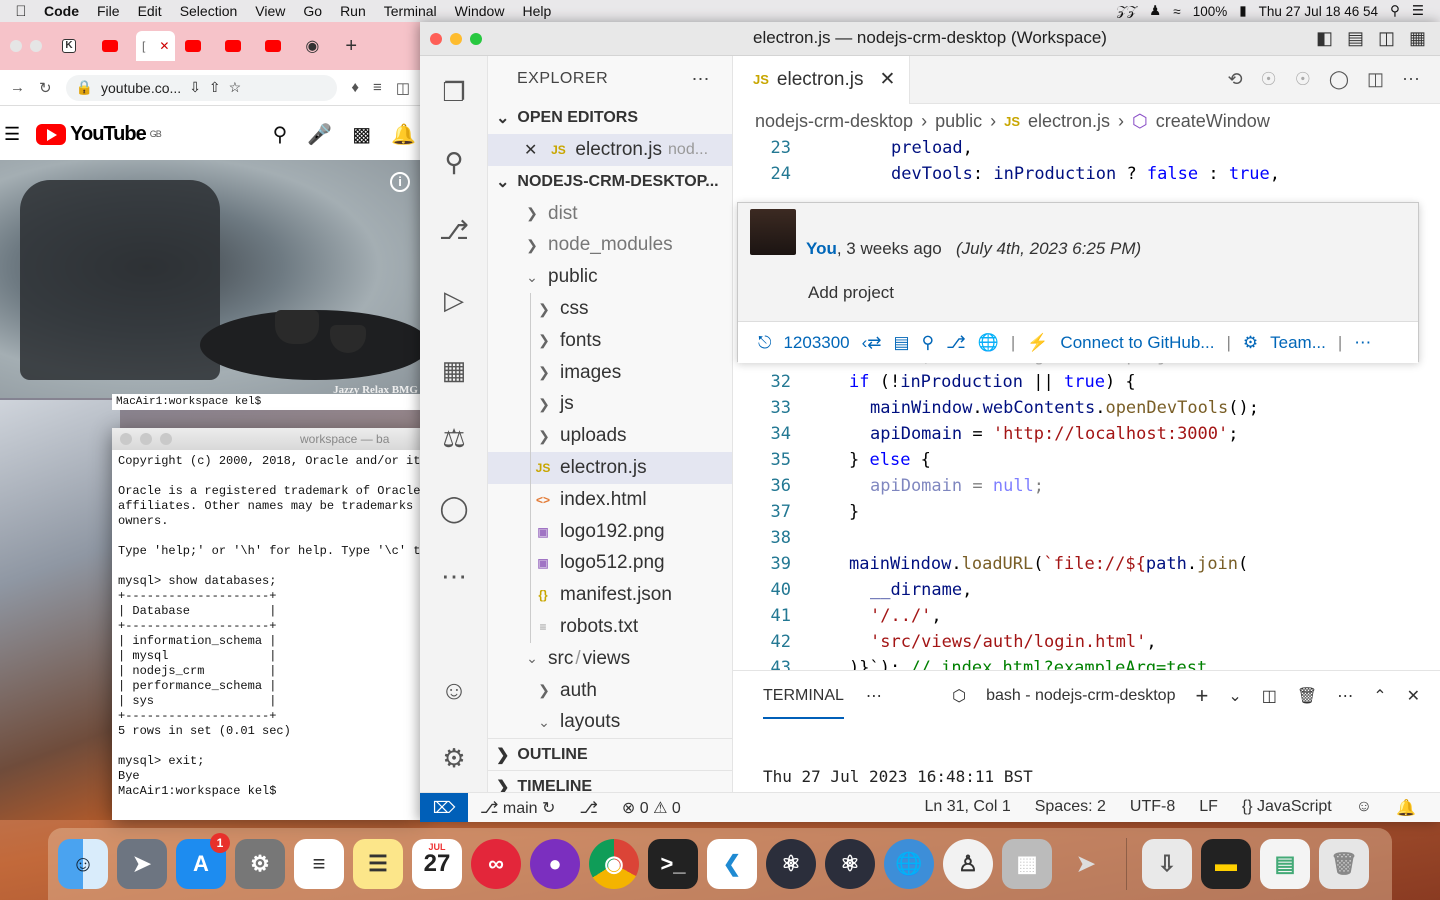  What do you see at coordinates (610, 691) in the screenshot?
I see `tree-folder-auth: ❯ auth` at bounding box center [610, 691].